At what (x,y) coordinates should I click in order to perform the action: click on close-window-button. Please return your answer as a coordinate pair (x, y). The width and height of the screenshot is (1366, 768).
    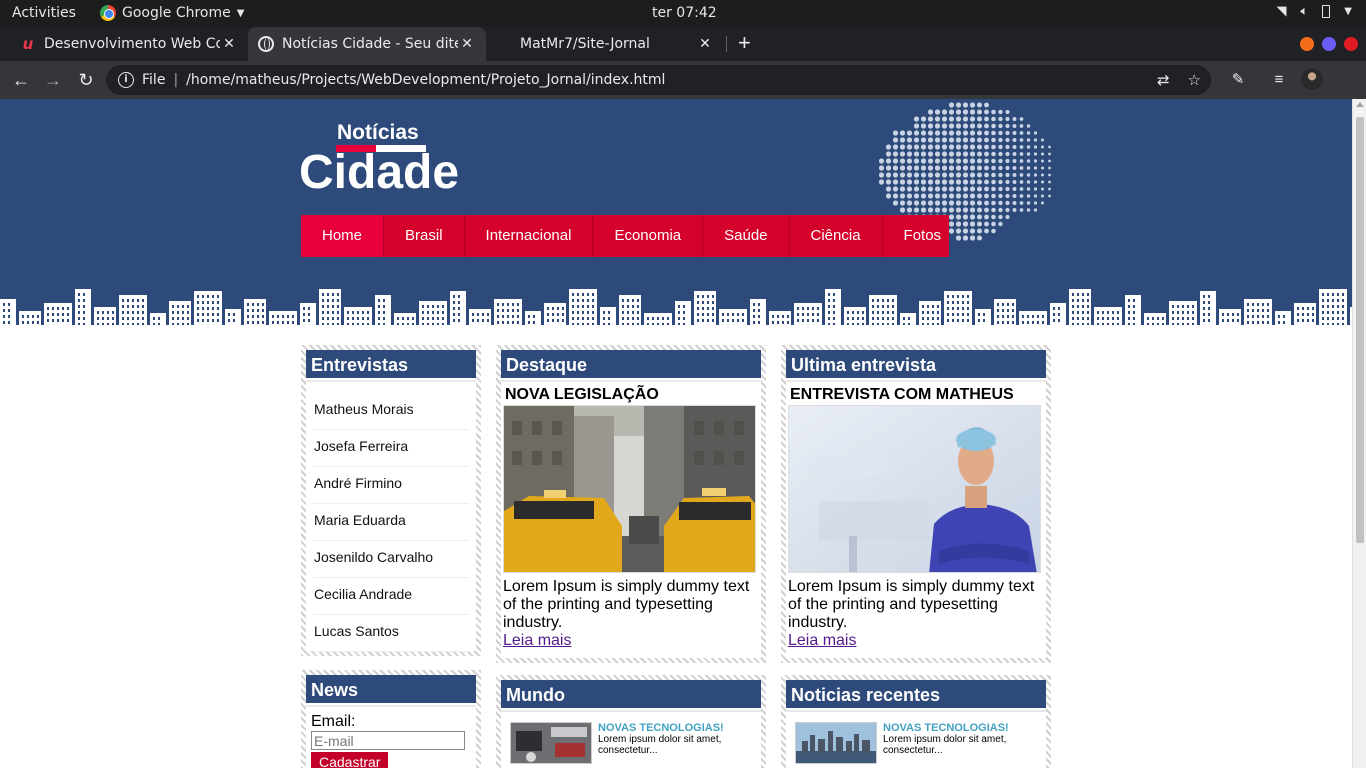
    Looking at the image, I should click on (1351, 44).